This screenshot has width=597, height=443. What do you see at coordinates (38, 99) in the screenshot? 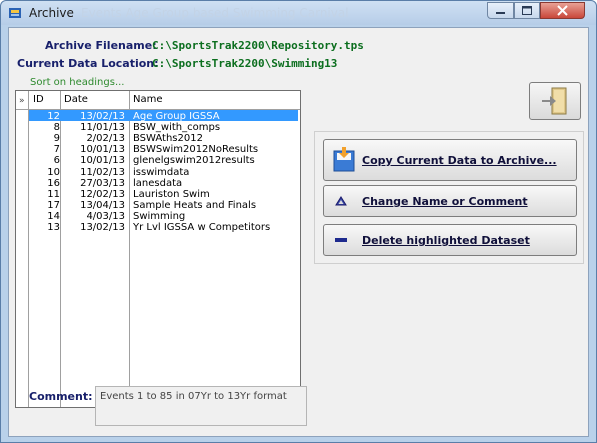
I see `column-header-id: ID` at bounding box center [38, 99].